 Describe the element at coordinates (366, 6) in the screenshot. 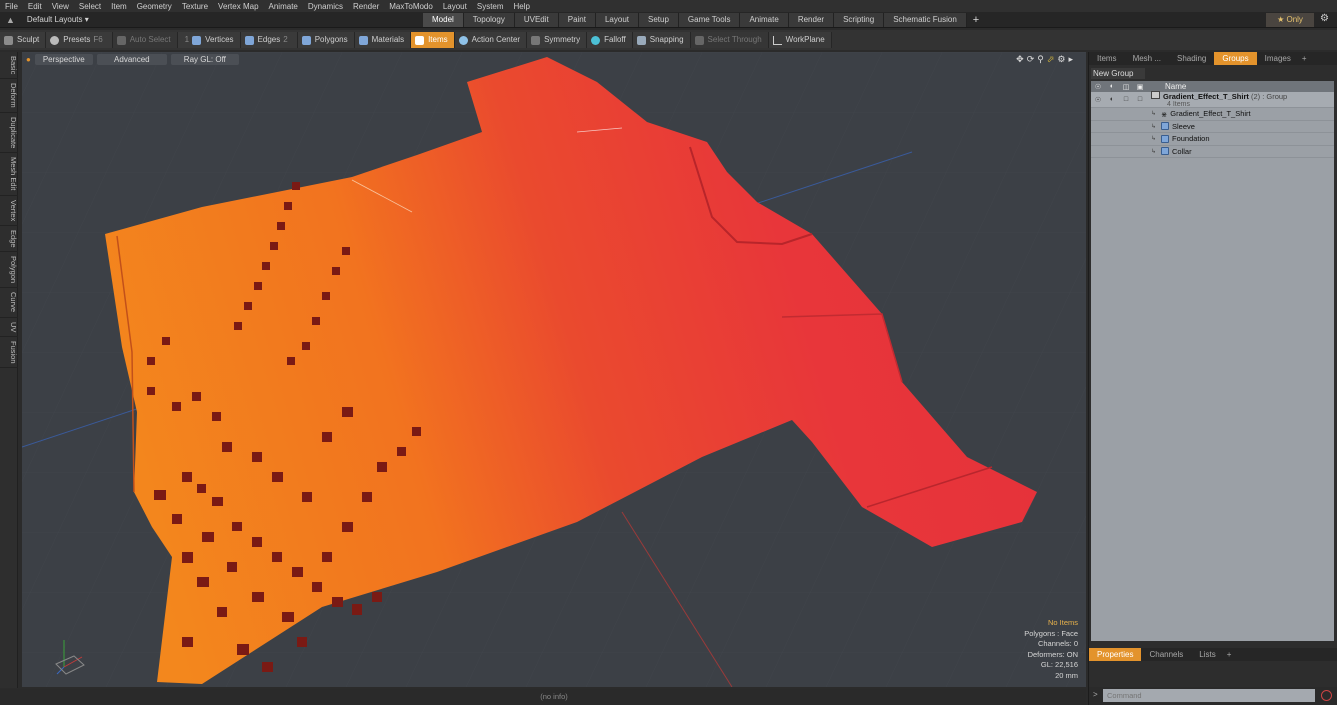

I see `menu-render: Render` at that location.